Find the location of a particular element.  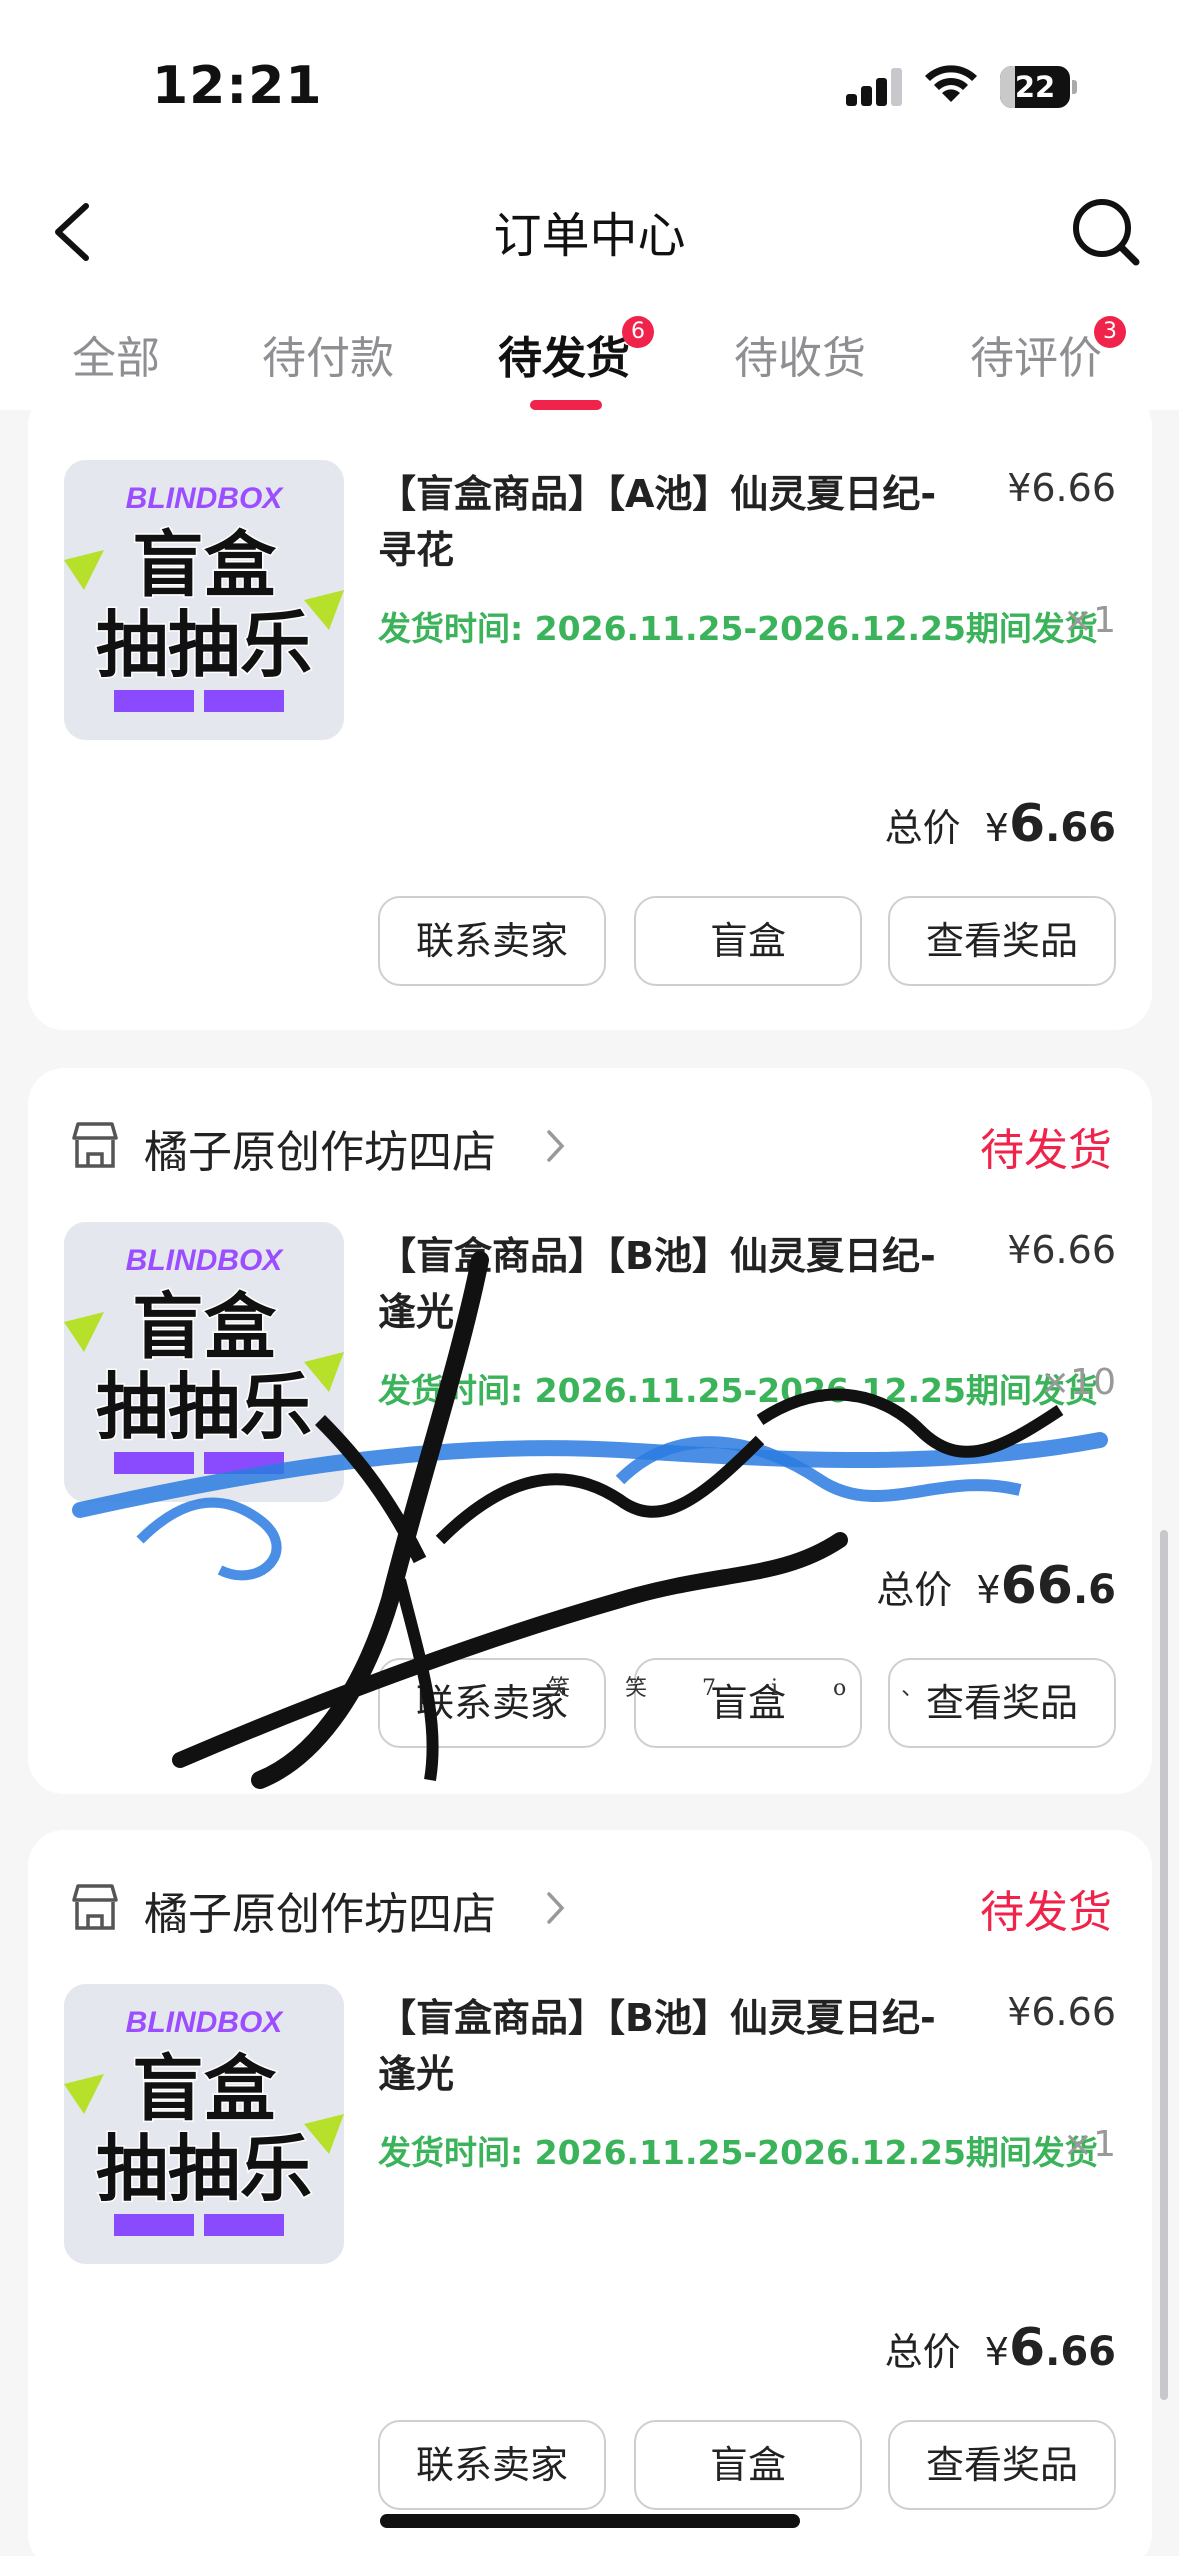

search-icon is located at coordinates (1106, 232).